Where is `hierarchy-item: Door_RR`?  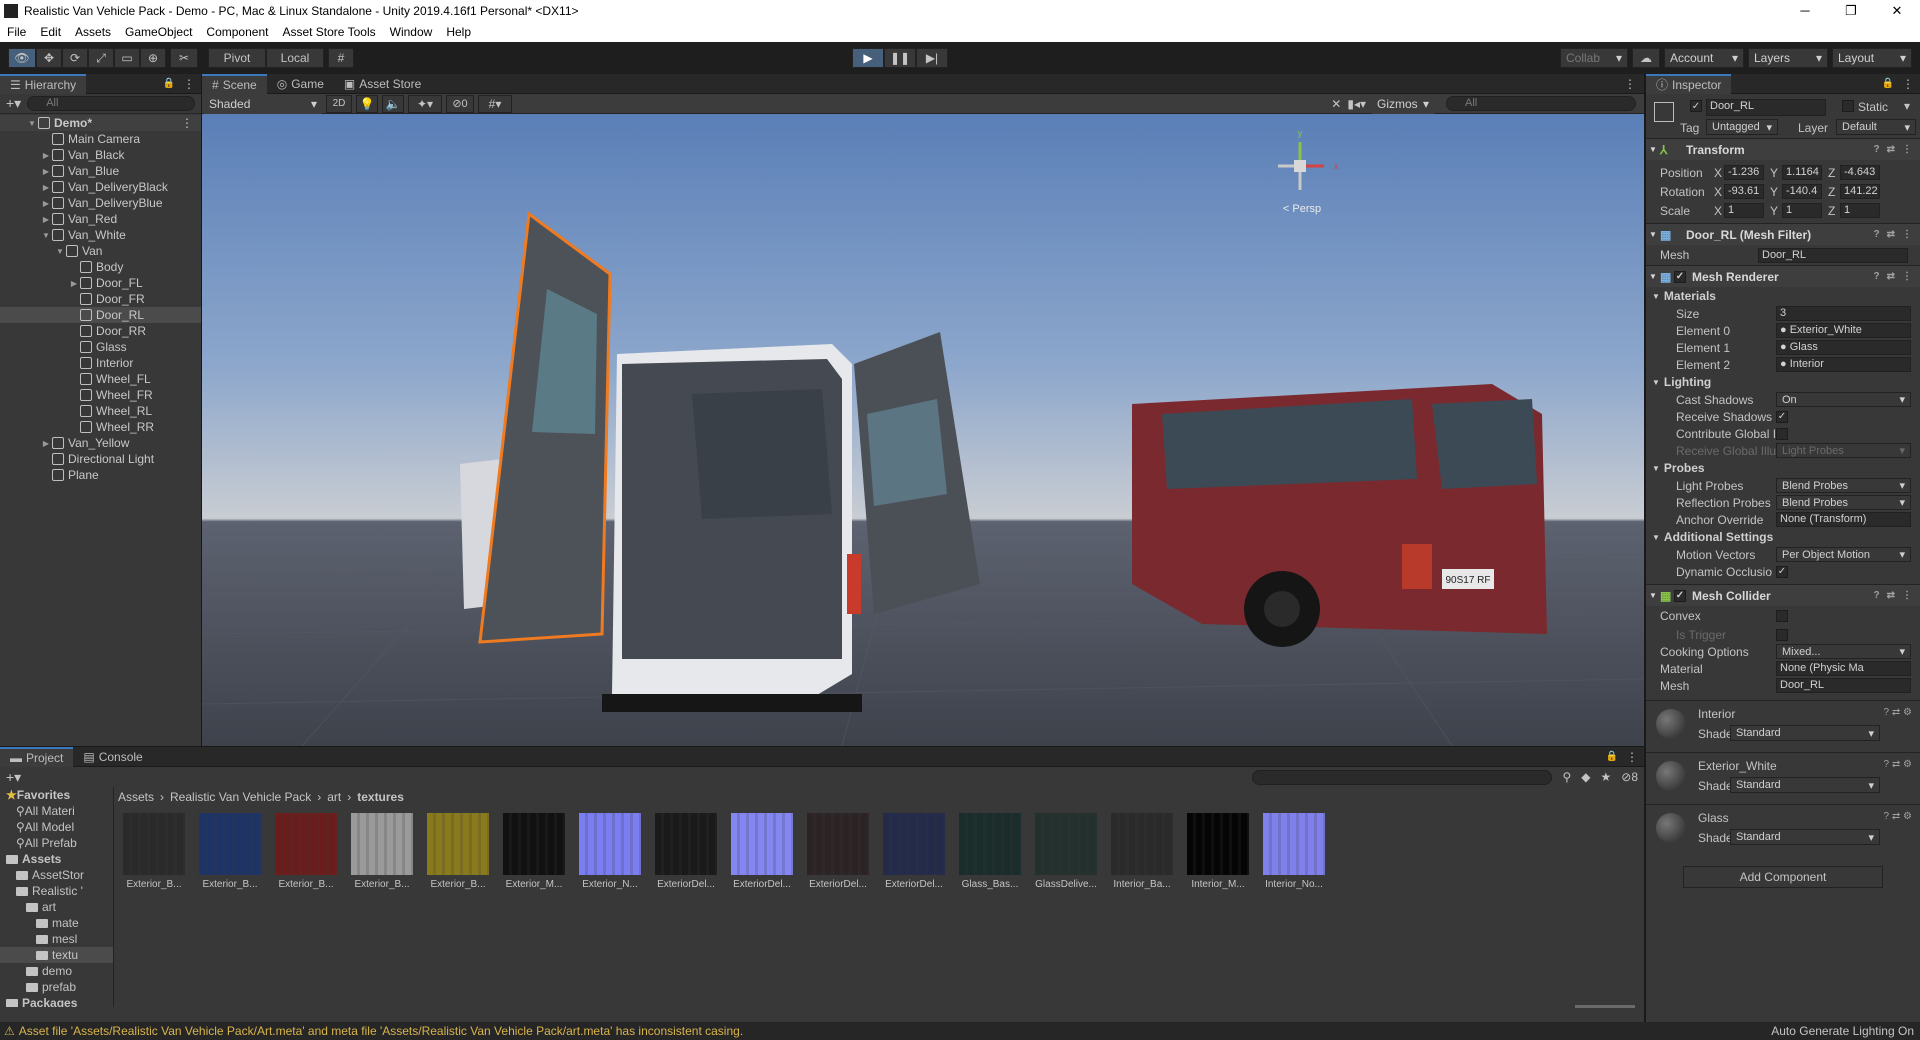
hierarchy-item: Door_RR is located at coordinates (100, 331).